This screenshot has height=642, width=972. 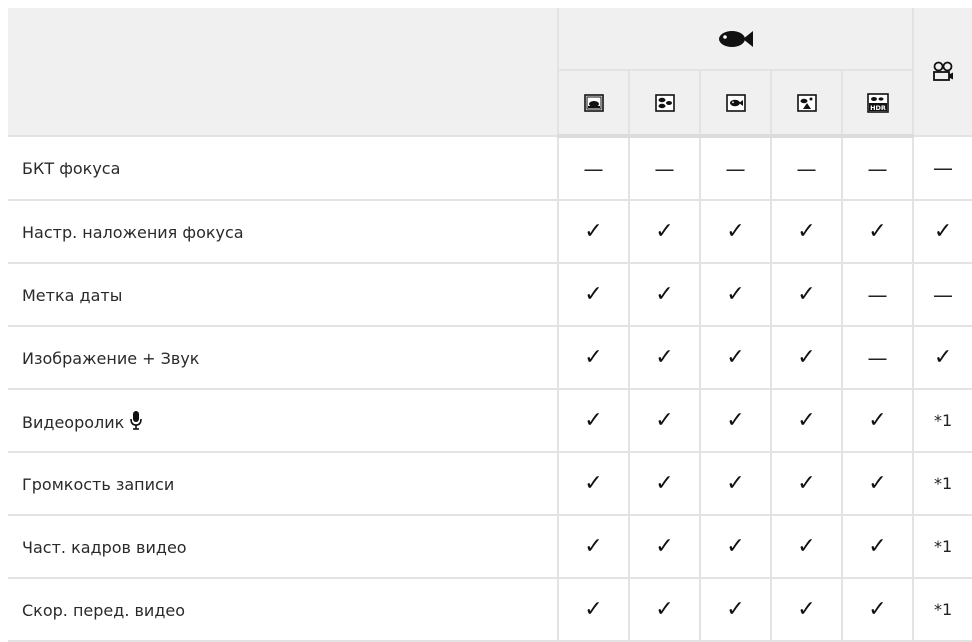 I want to click on row-label-text: Метка даты, so click(x=72, y=295).